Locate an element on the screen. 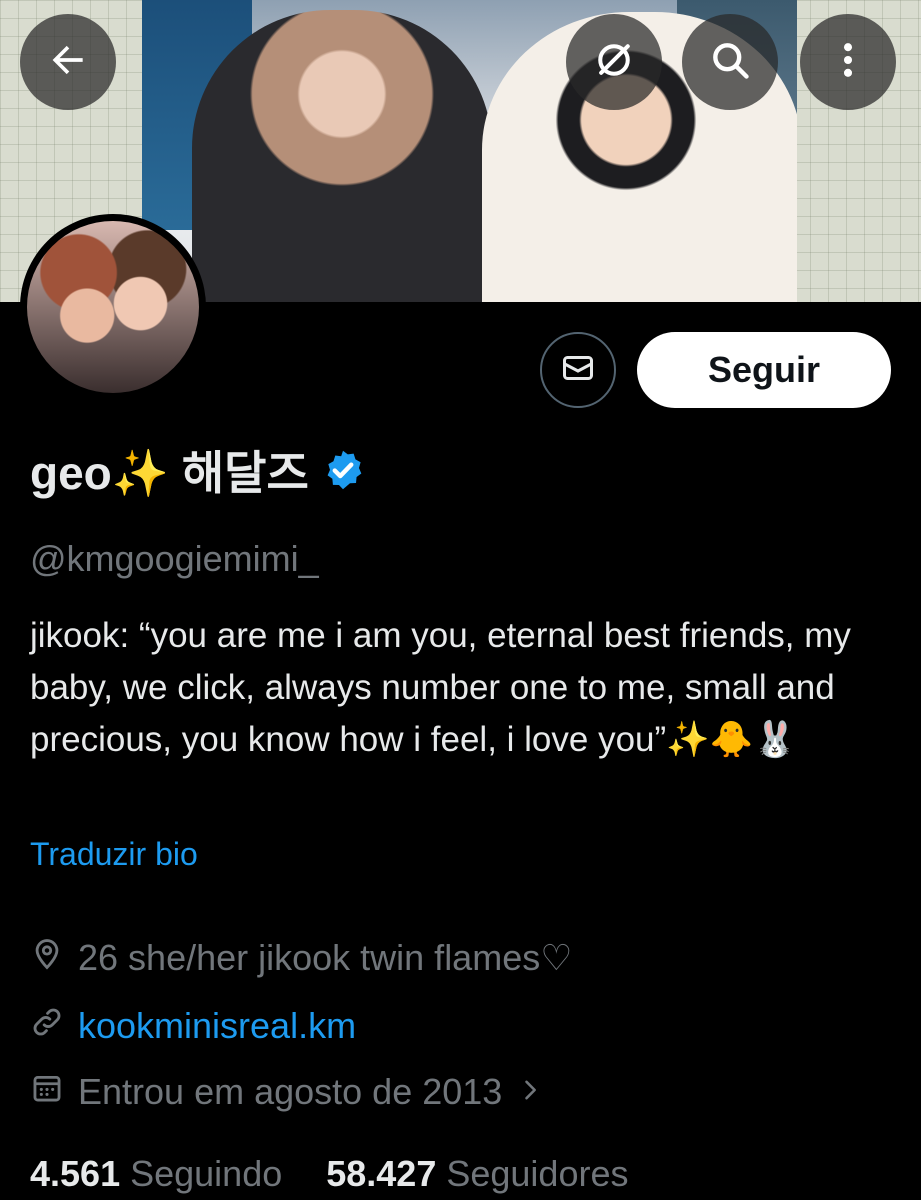 This screenshot has height=1200, width=921. website-row: kookminisreal.km is located at coordinates (193, 1026).